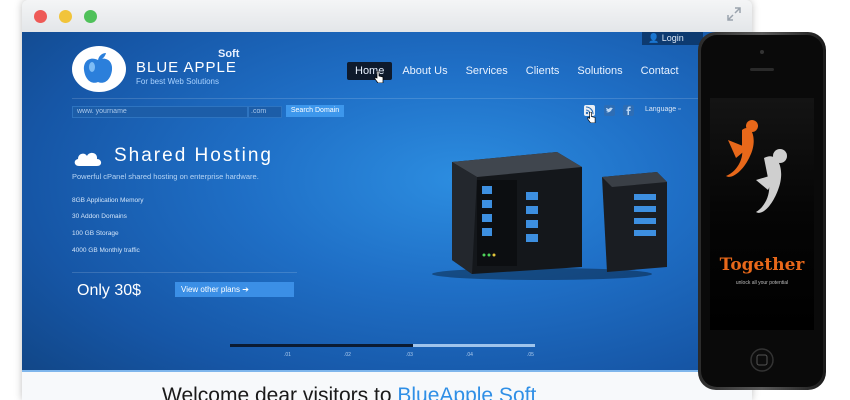 Image resolution: width=850 pixels, height=400 pixels. Describe the element at coordinates (99, 216) in the screenshot. I see `feature-item: 30 Addon Domains` at that location.